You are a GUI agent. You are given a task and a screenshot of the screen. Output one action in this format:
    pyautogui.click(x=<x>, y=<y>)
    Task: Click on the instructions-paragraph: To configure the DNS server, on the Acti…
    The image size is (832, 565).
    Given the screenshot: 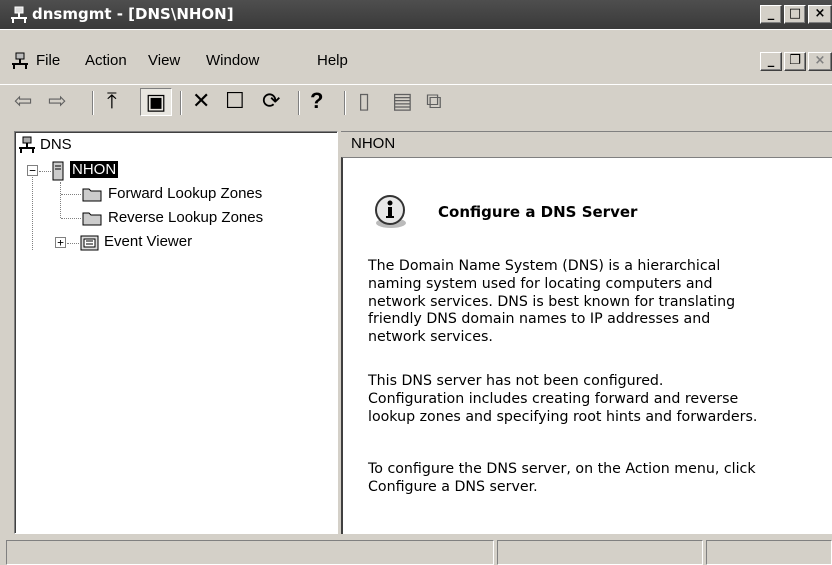 What is the action you would take?
    pyautogui.click(x=590, y=479)
    